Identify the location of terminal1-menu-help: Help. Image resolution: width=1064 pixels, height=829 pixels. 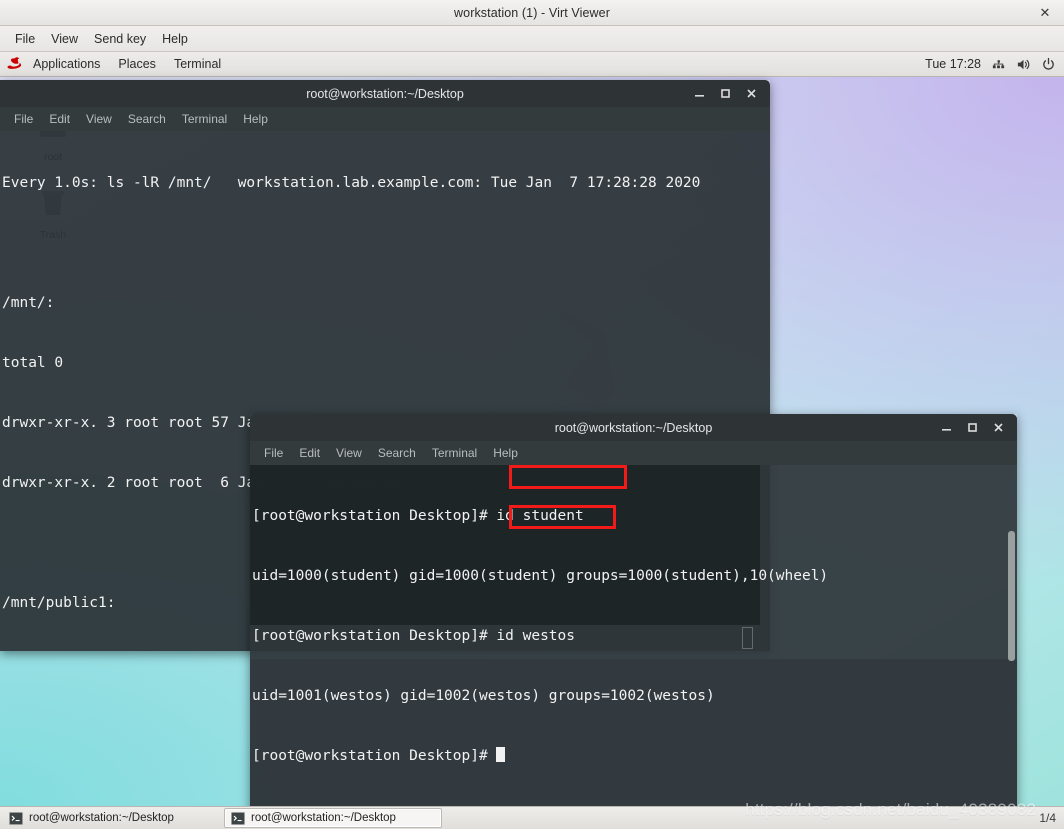
(255, 119).